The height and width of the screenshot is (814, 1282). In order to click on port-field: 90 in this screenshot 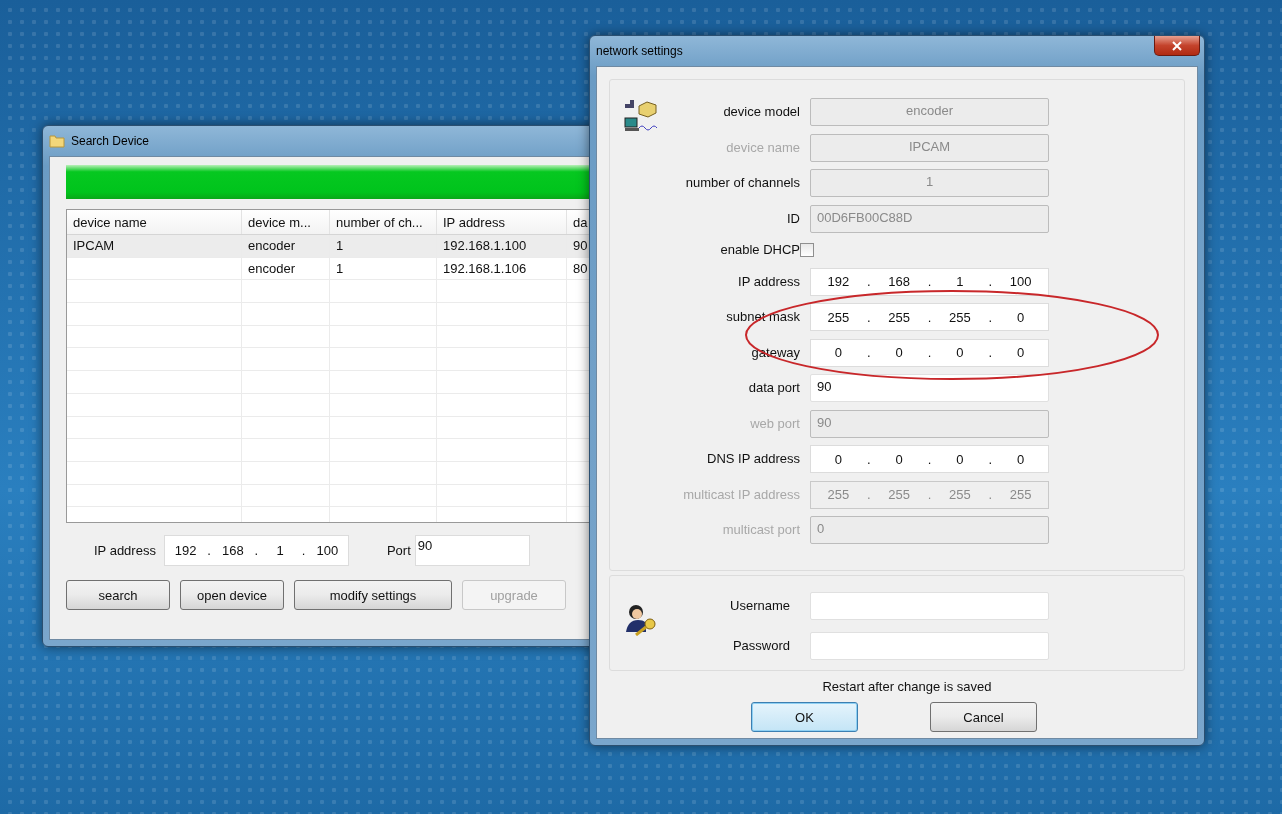, I will do `click(472, 550)`.